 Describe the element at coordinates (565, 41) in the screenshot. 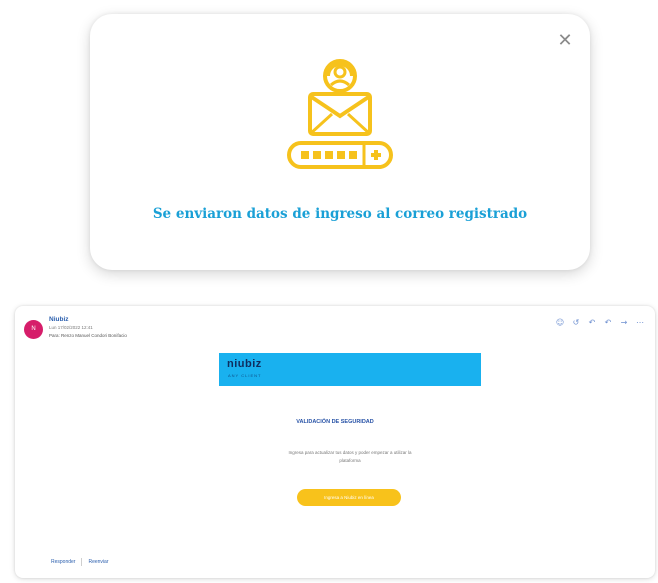

I see `close-icon: ✕` at that location.